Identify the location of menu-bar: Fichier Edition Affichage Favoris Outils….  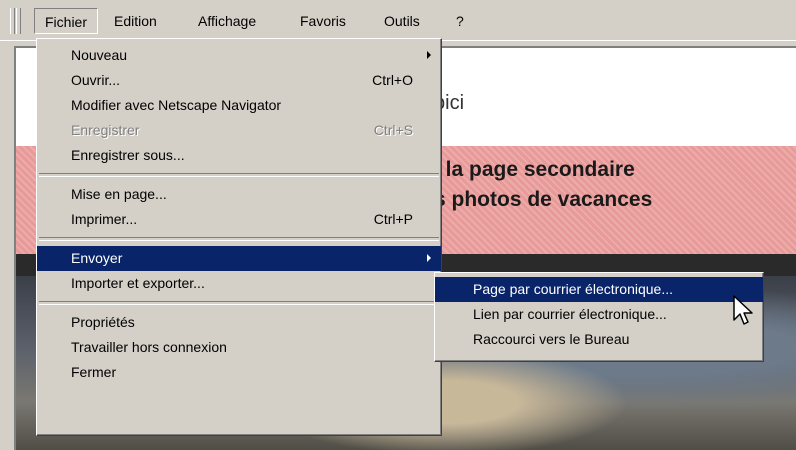
(398, 20).